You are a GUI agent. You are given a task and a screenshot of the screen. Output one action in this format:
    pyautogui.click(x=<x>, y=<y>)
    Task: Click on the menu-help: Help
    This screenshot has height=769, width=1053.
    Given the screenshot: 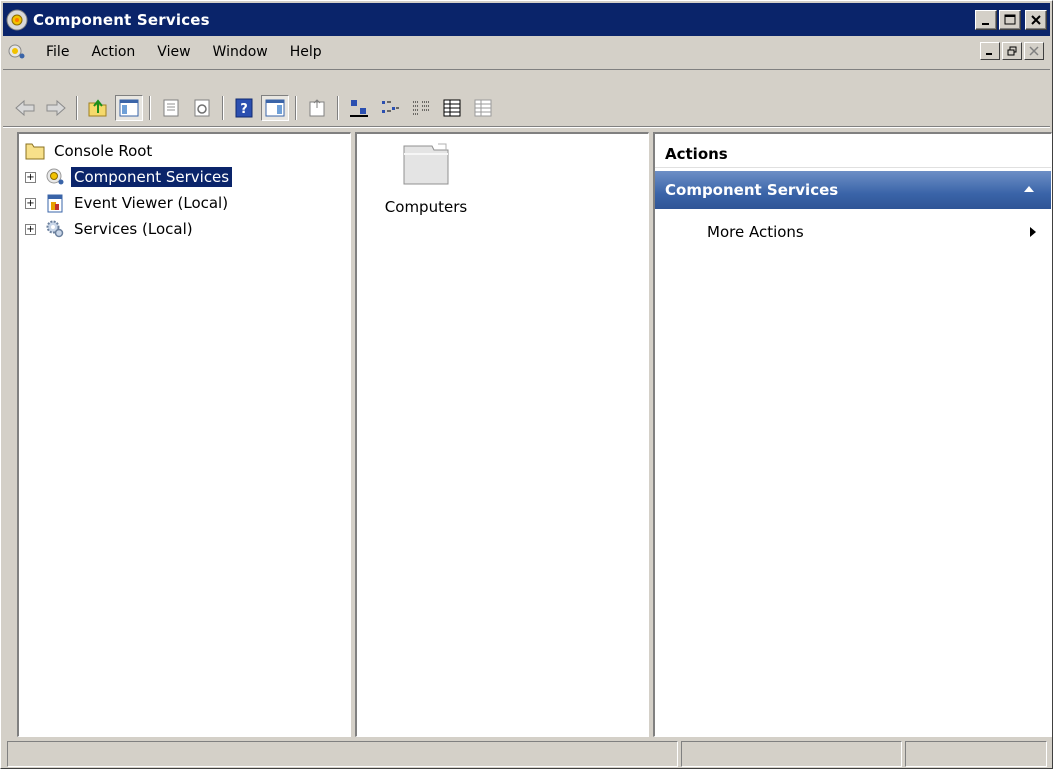 What is the action you would take?
    pyautogui.click(x=306, y=52)
    